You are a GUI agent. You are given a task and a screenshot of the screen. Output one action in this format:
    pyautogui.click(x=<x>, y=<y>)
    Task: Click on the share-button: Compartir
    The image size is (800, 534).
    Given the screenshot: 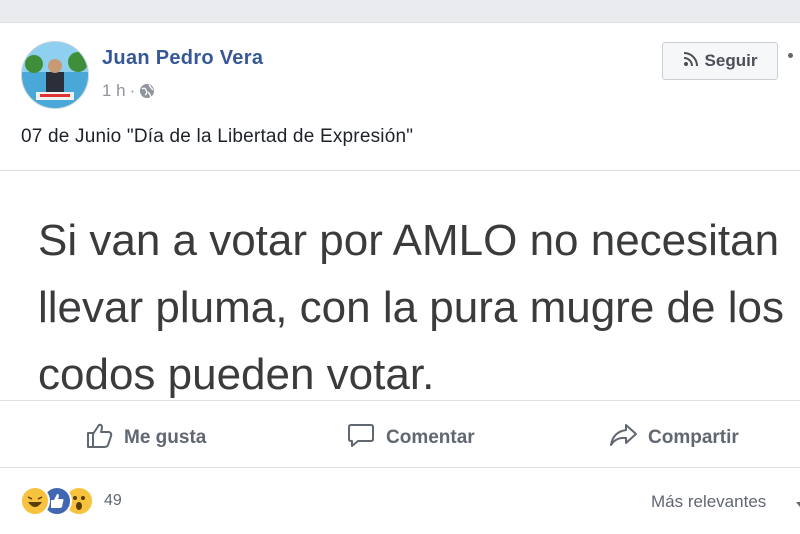 What is the action you would take?
    pyautogui.click(x=673, y=438)
    